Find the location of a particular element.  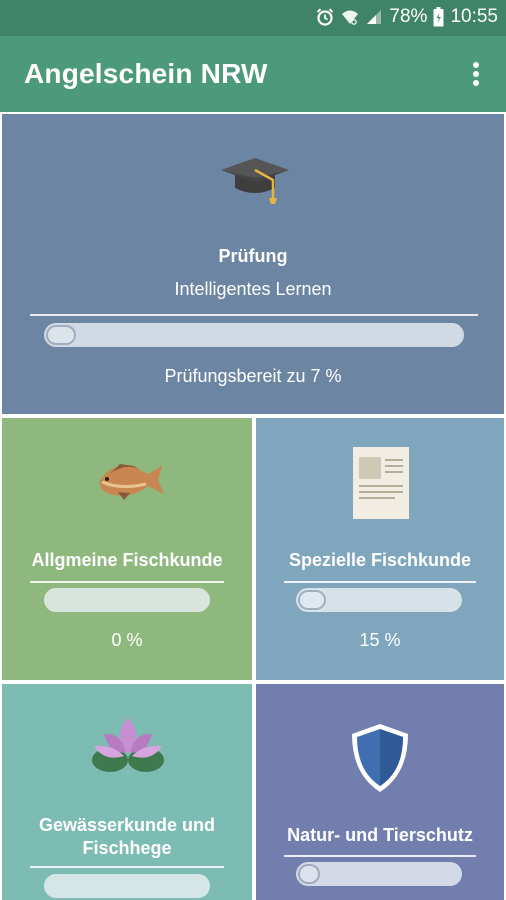

exam-subtitle: Intelligentes Lernen is located at coordinates (253, 289).